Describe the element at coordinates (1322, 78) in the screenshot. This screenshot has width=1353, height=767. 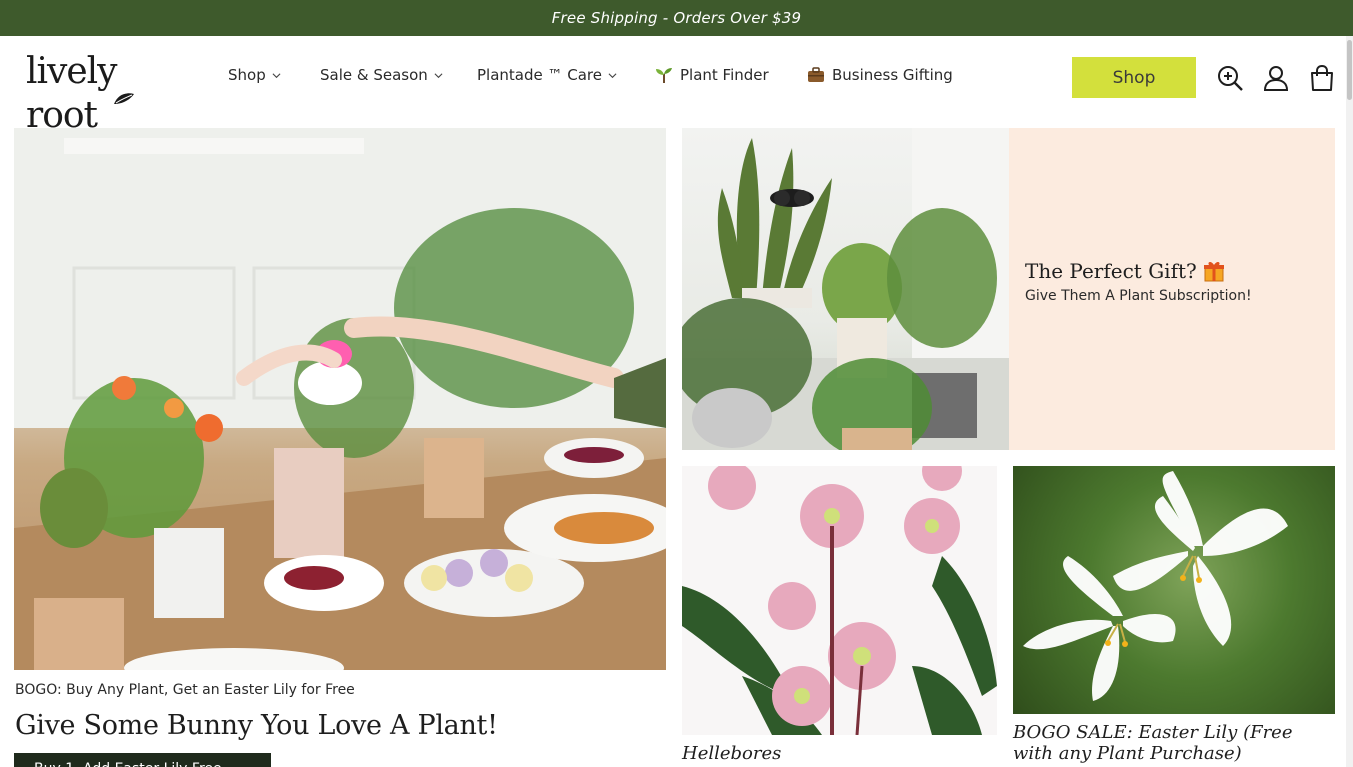
I see `cart-icon` at that location.